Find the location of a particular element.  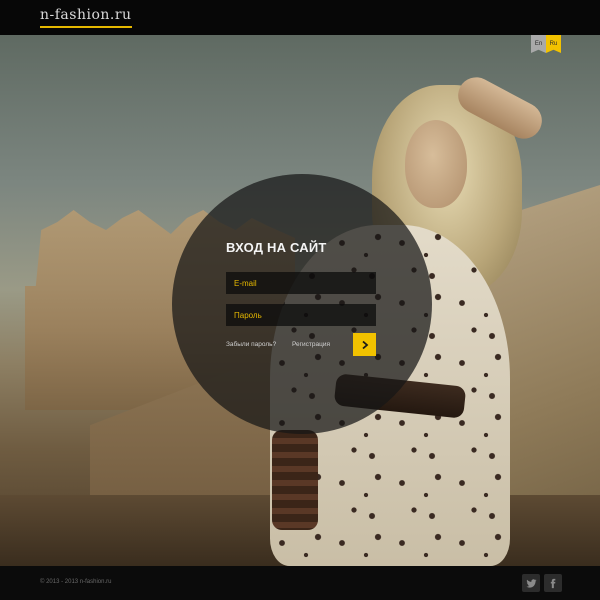

copyright-text: © 2013 - 2013 n-fashion.ru is located at coordinates (76, 582).